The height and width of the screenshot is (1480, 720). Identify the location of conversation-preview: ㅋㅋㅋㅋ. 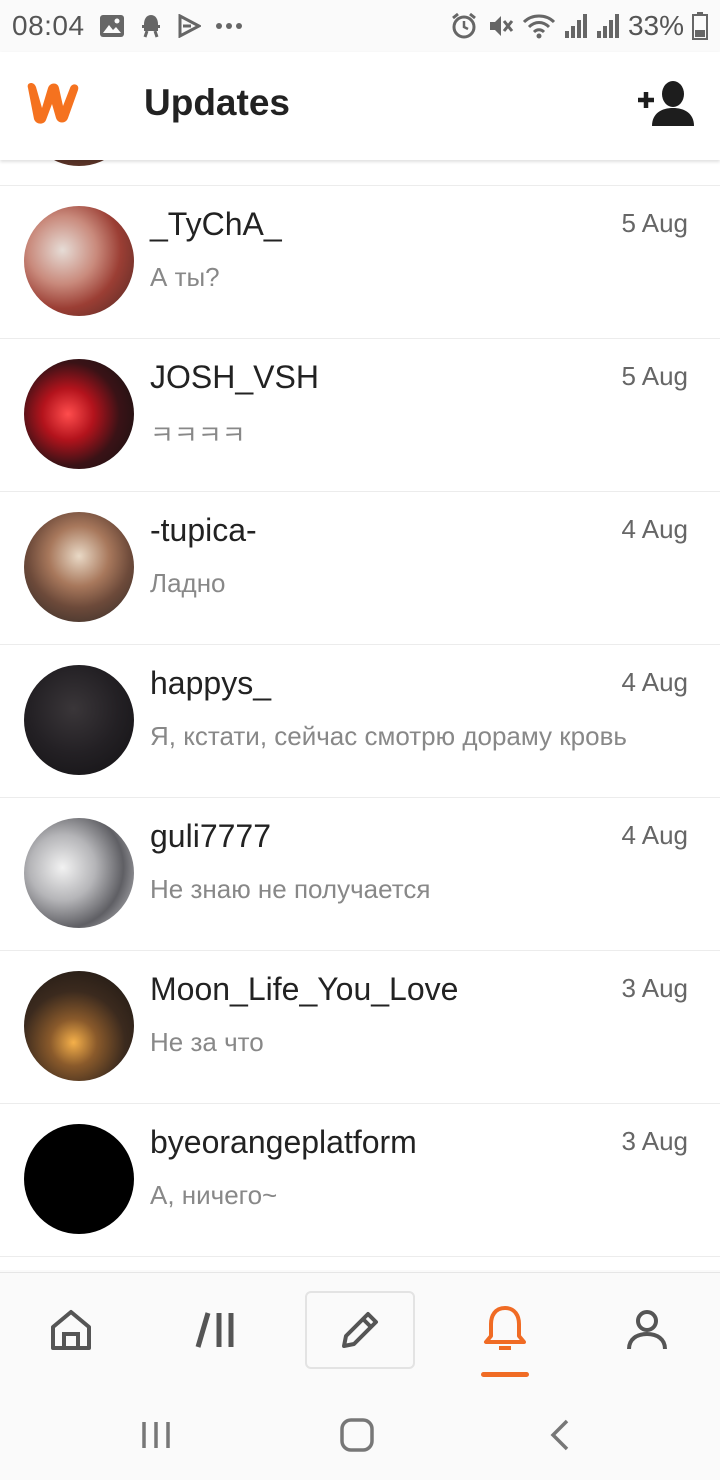
(198, 435).